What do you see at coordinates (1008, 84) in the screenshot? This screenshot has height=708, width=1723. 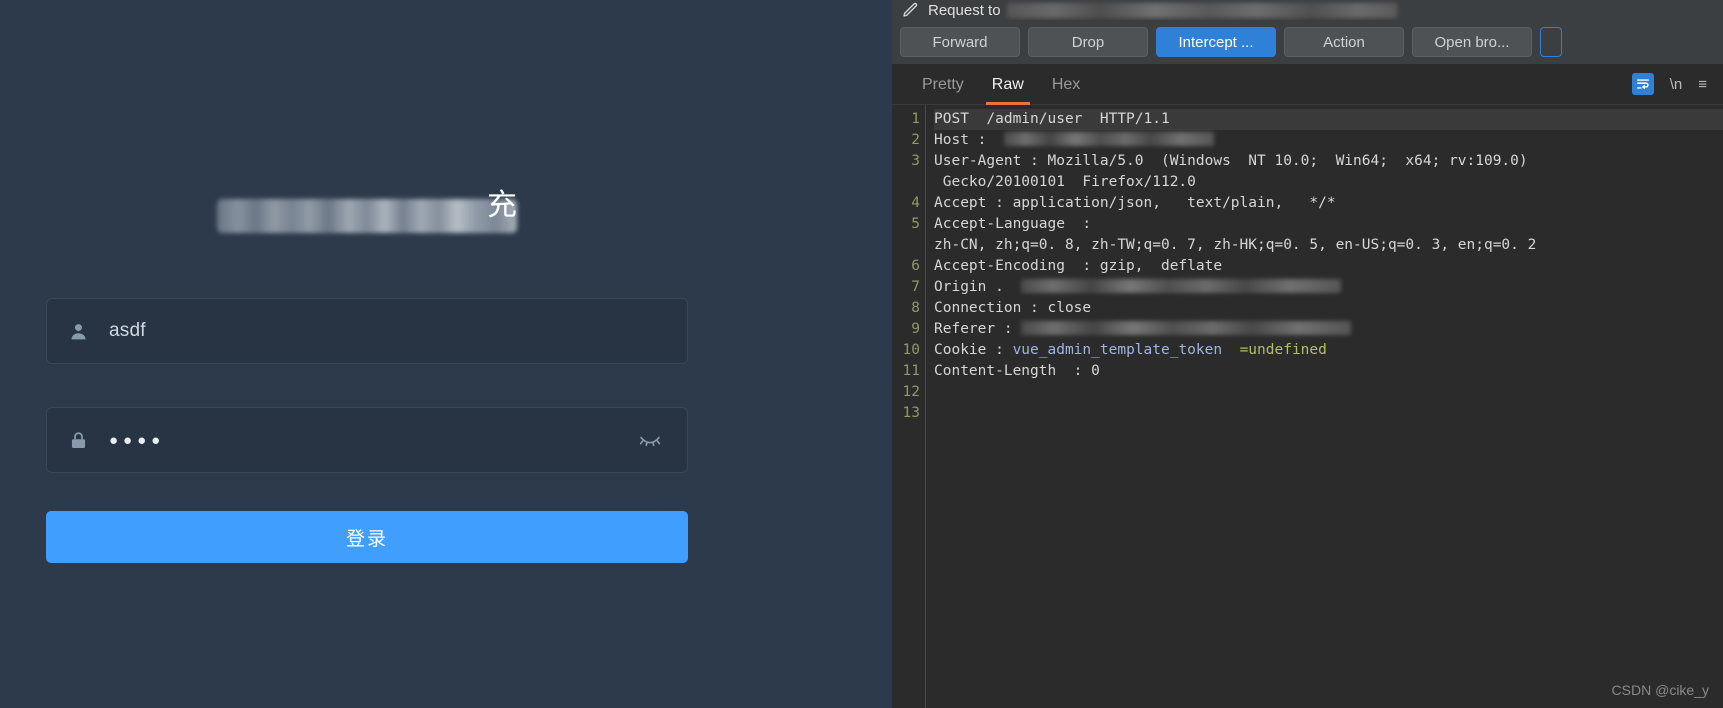 I see `tab-raw: Raw` at bounding box center [1008, 84].